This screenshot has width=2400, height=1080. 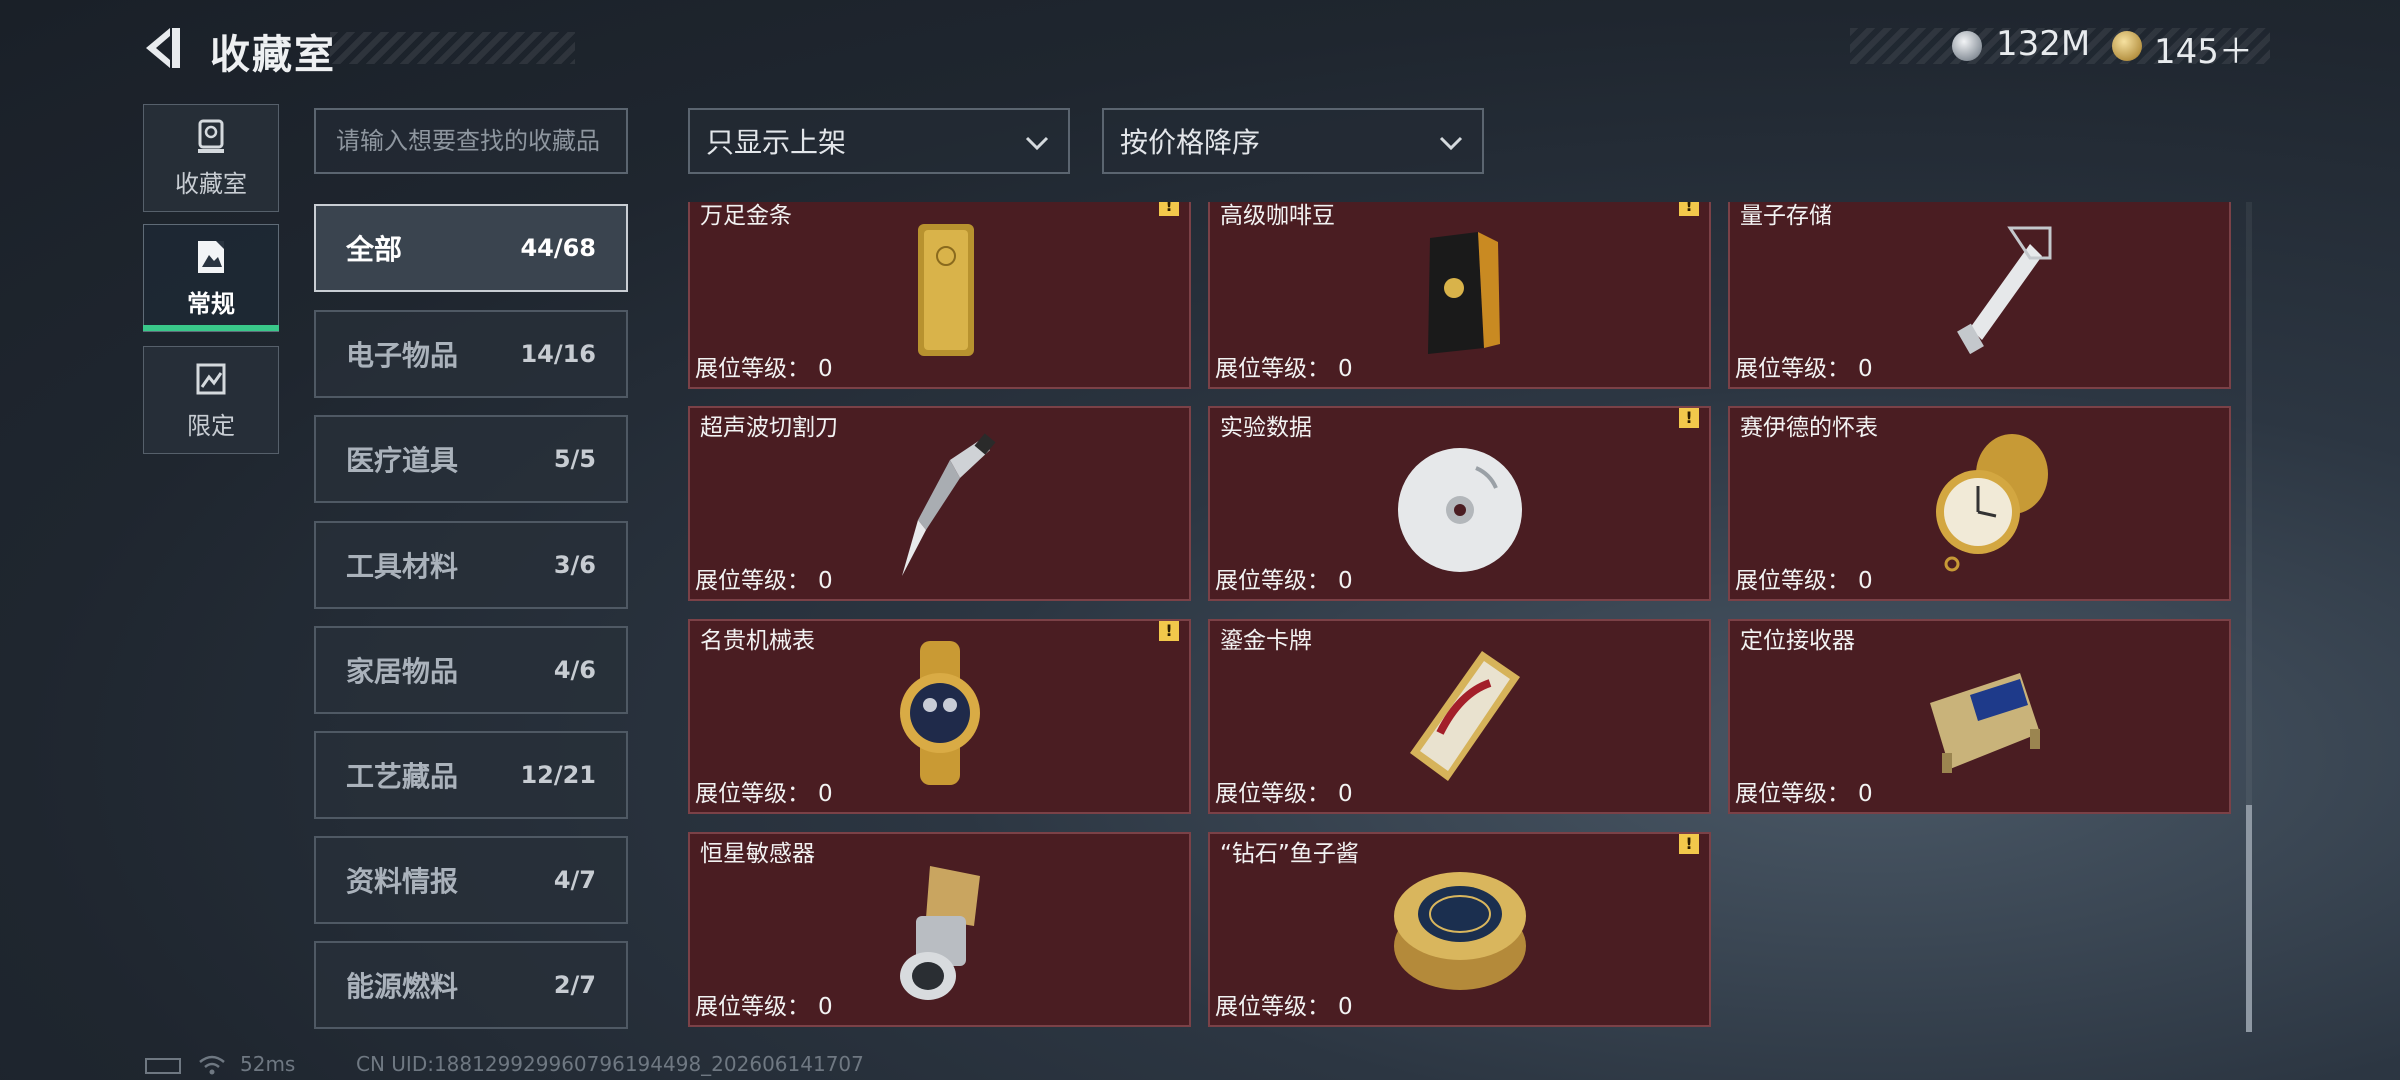 I want to click on item-card: “钻石”鱼子酱 ! 展位等级： 0, so click(x=1459, y=929).